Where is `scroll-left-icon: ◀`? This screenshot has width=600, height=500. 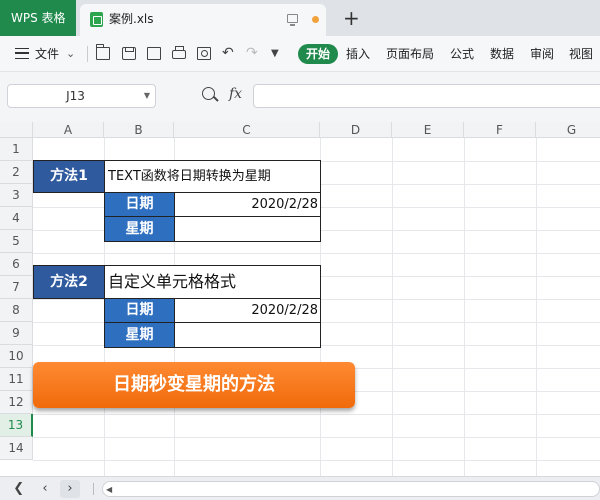 scroll-left-icon: ◀ is located at coordinates (109, 489).